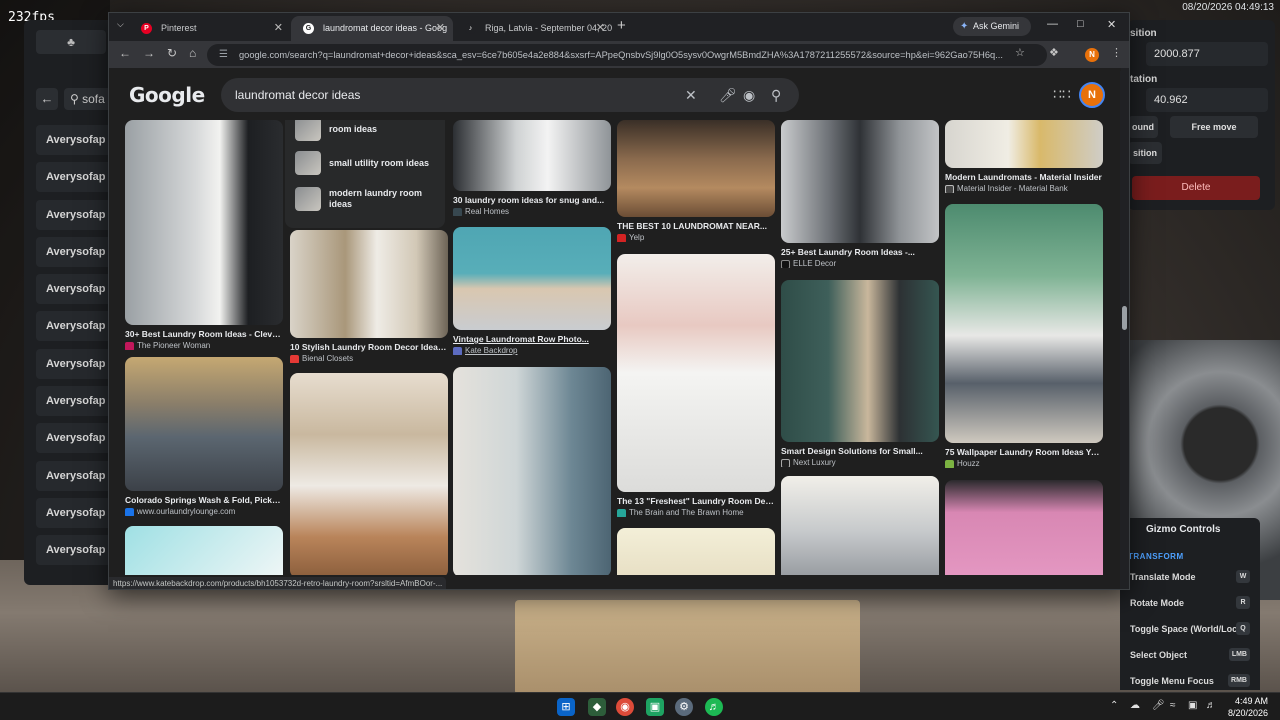  What do you see at coordinates (684, 707) in the screenshot?
I see `settings-icon: ⚙` at bounding box center [684, 707].